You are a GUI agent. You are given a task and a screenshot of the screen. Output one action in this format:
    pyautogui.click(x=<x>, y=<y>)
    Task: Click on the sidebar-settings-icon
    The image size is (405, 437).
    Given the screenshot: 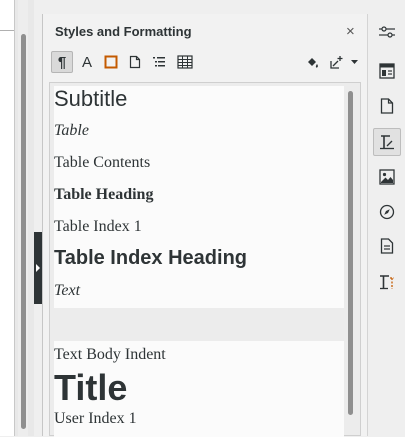 What is the action you would take?
    pyautogui.click(x=387, y=32)
    